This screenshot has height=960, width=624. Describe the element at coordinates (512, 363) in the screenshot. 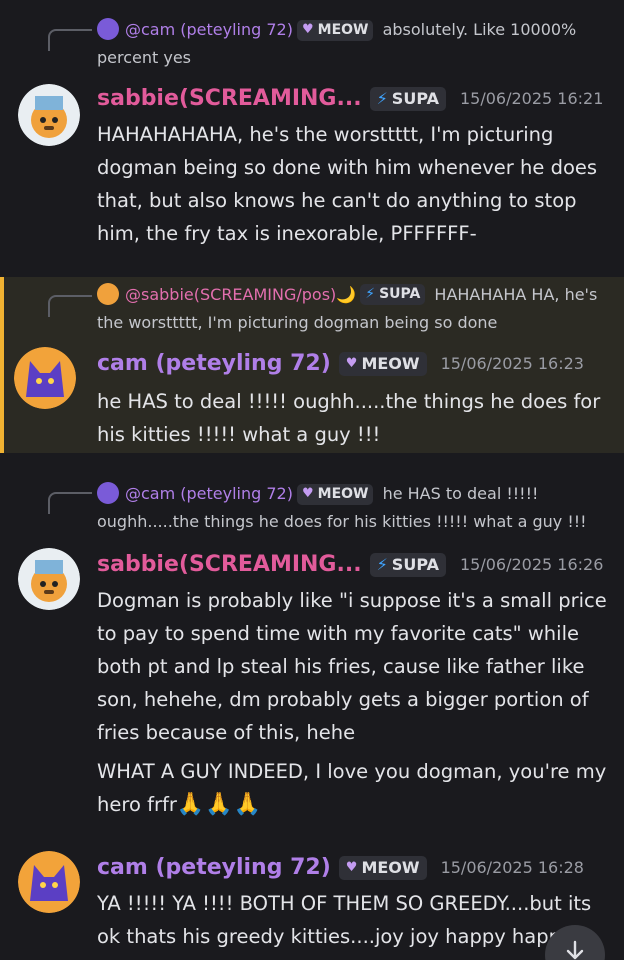

I see `timestamp: 15/06/2025 16:23` at that location.